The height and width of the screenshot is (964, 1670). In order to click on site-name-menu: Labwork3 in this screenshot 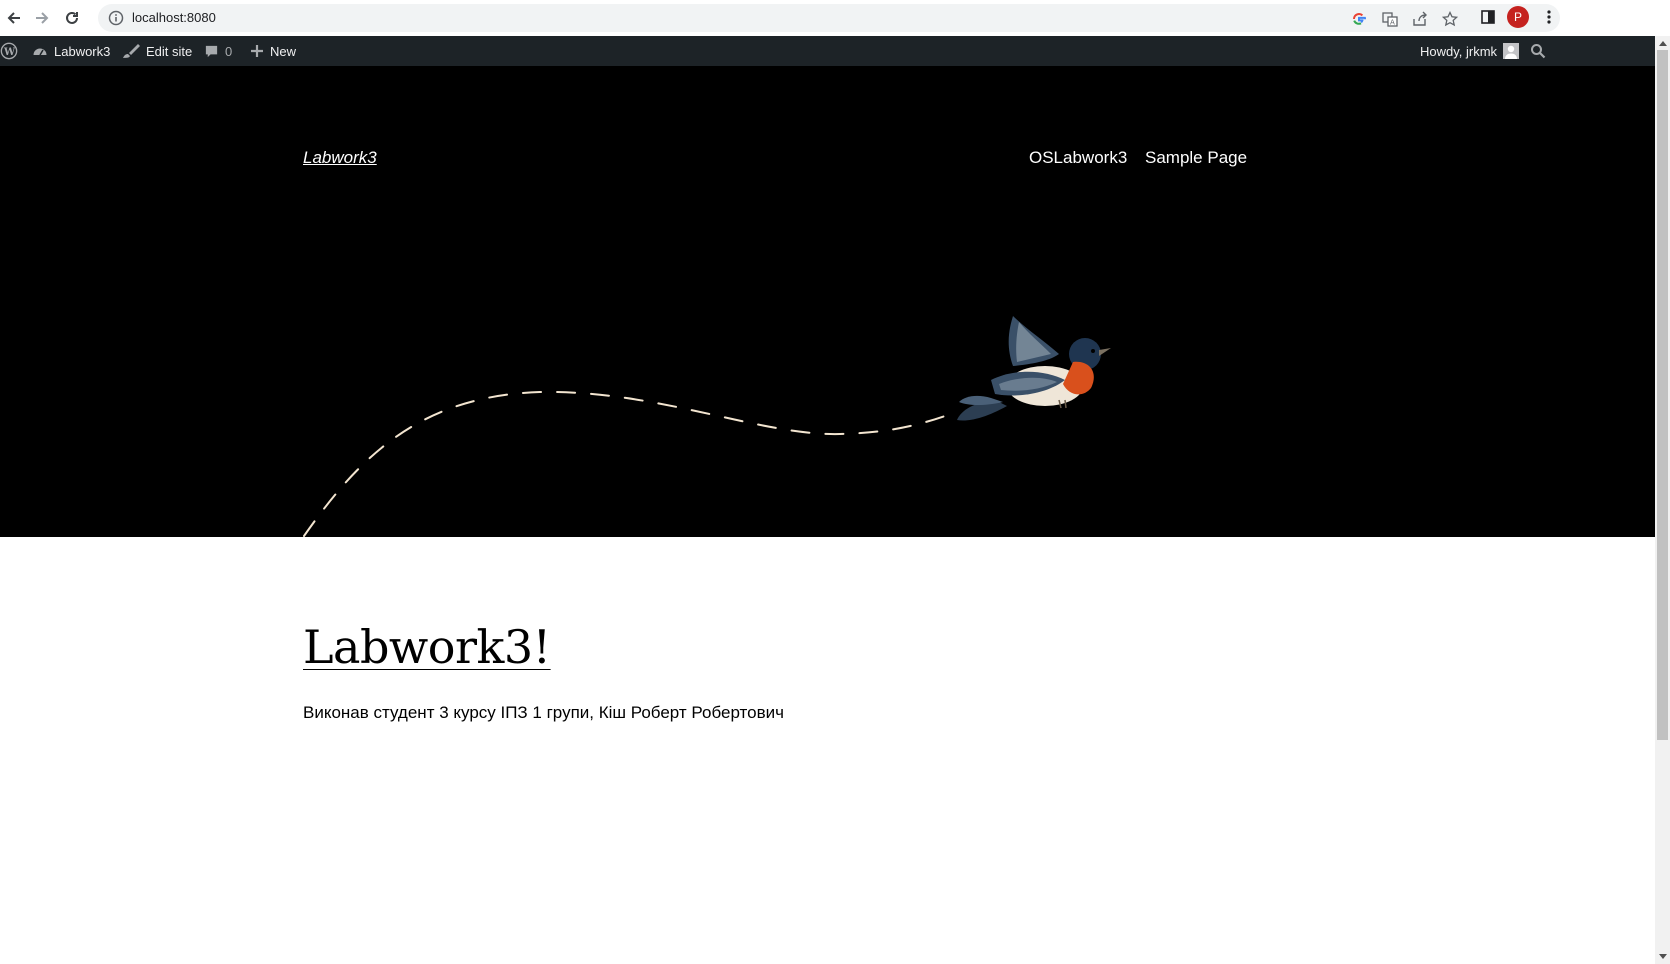, I will do `click(71, 51)`.